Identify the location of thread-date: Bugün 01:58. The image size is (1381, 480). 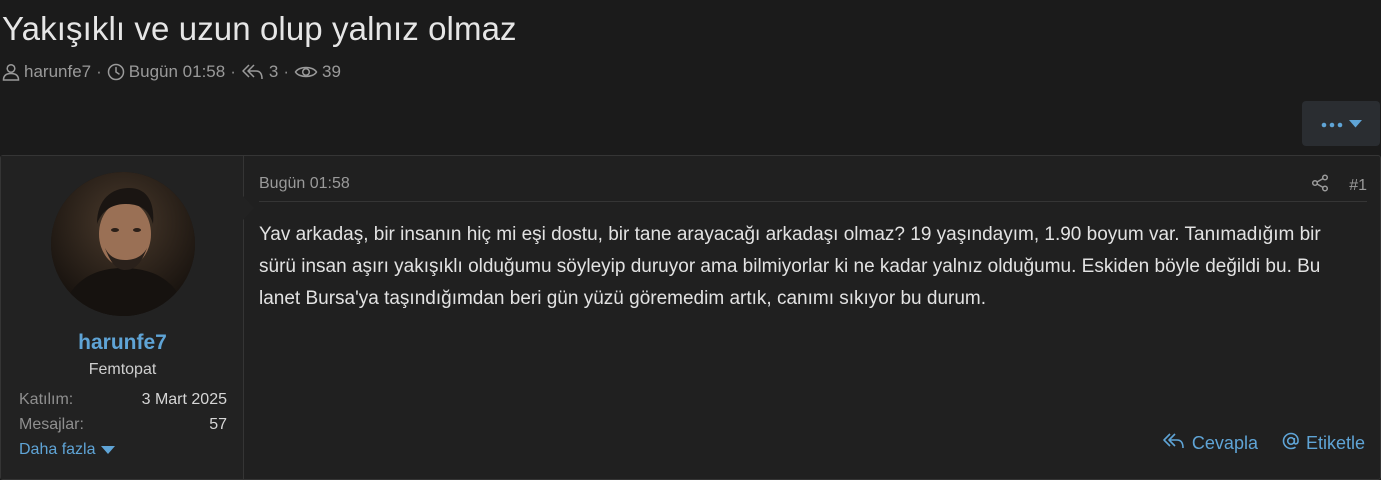
(166, 72).